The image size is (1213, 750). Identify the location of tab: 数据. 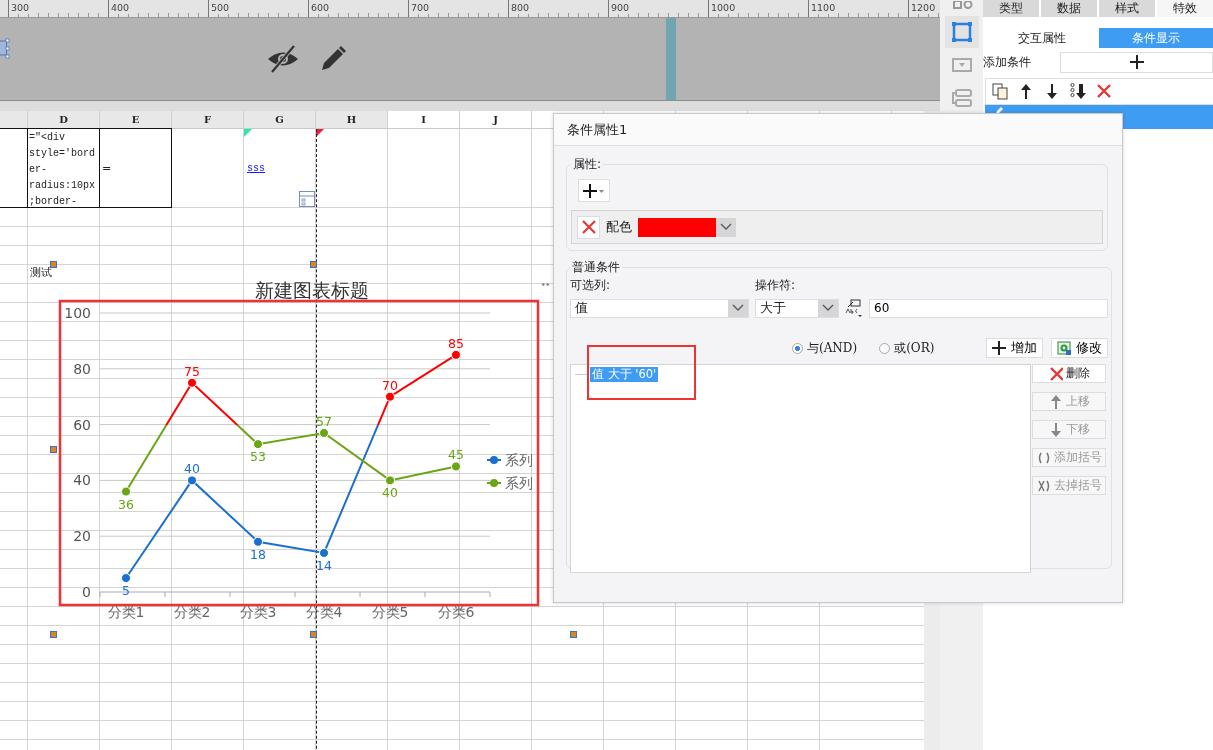
(1069, 8).